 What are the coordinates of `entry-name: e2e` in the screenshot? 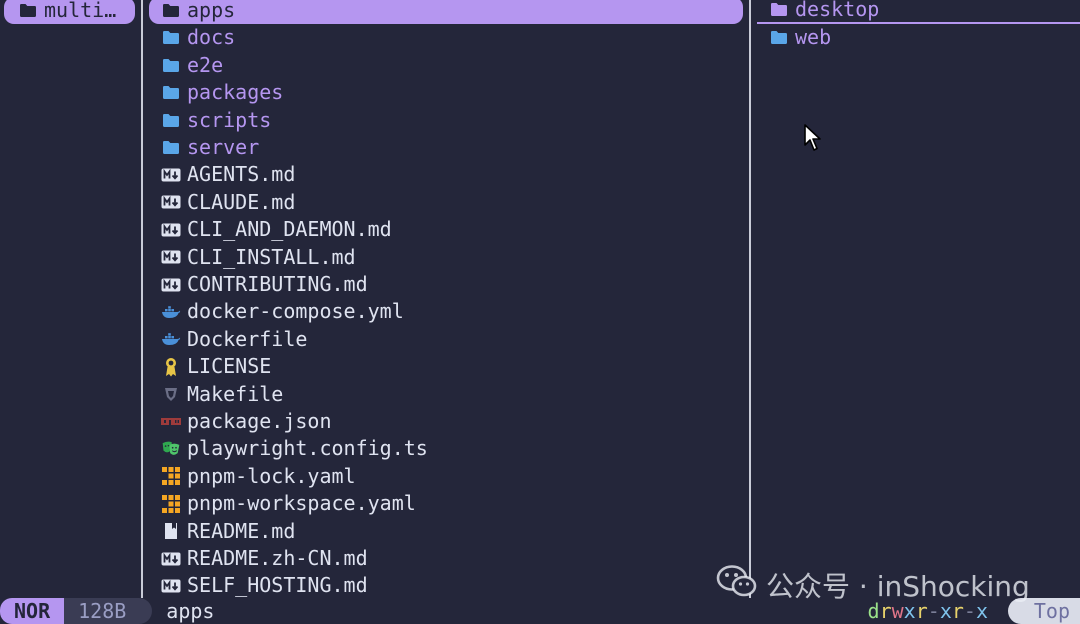 It's located at (205, 64).